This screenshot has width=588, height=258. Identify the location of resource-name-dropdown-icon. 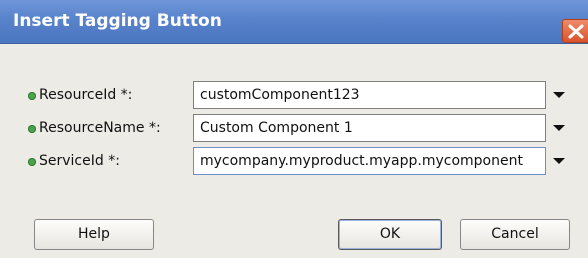
(559, 128).